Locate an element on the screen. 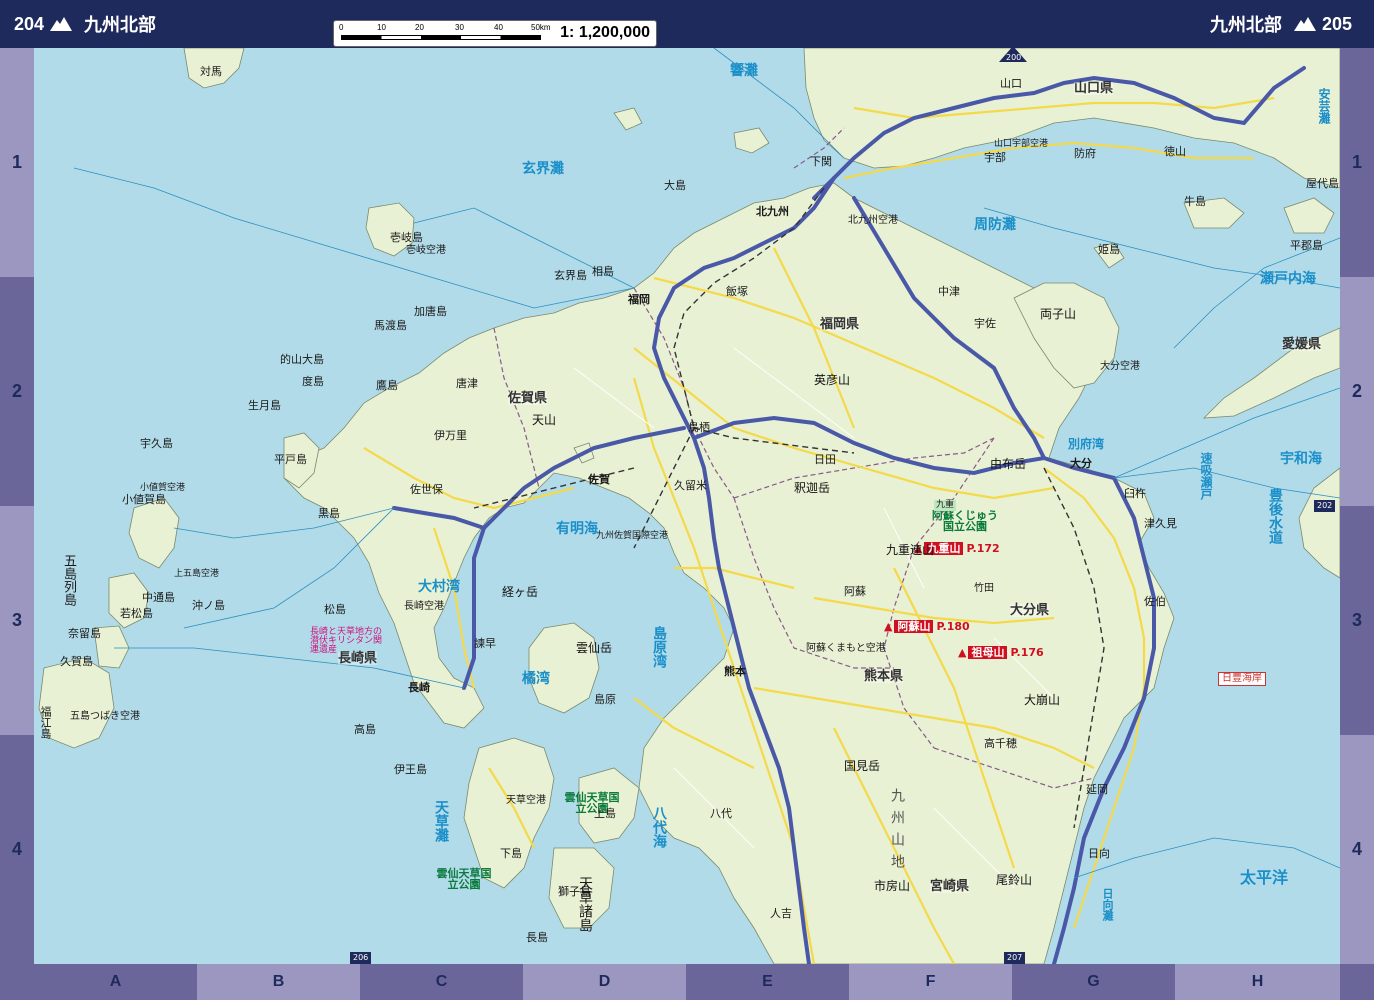 The image size is (1374, 1000). sea-label: 速吸瀬戸 is located at coordinates (1206, 476).